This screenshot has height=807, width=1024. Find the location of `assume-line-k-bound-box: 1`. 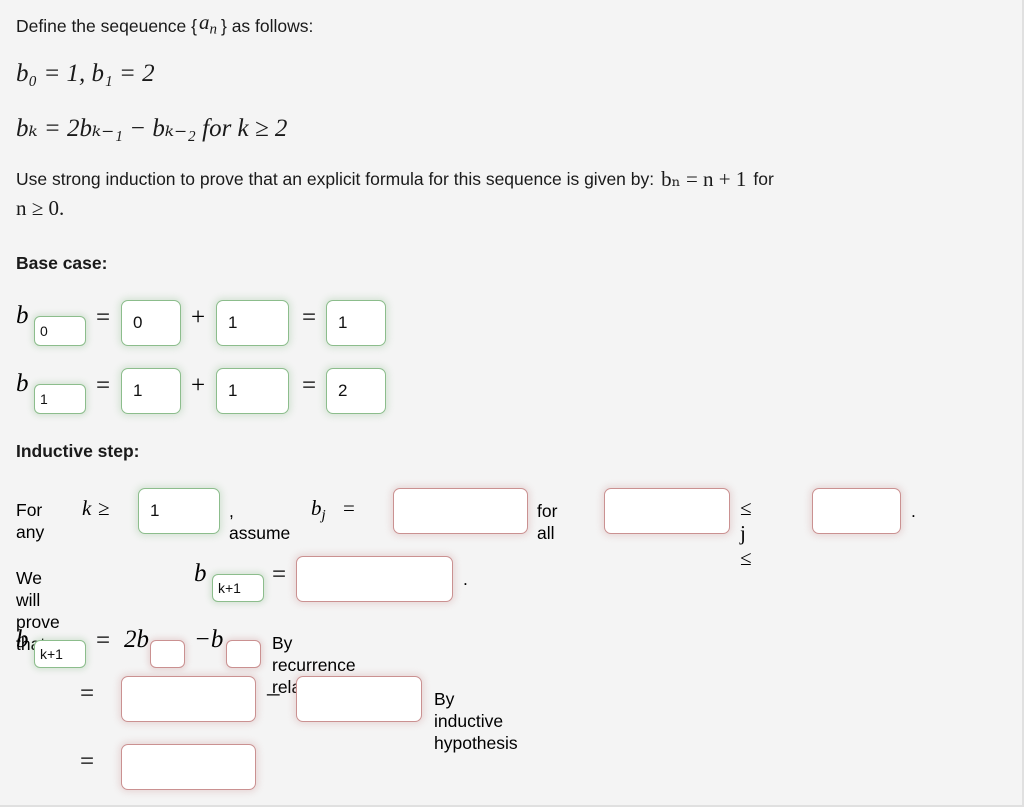

assume-line-k-bound-box: 1 is located at coordinates (179, 511).